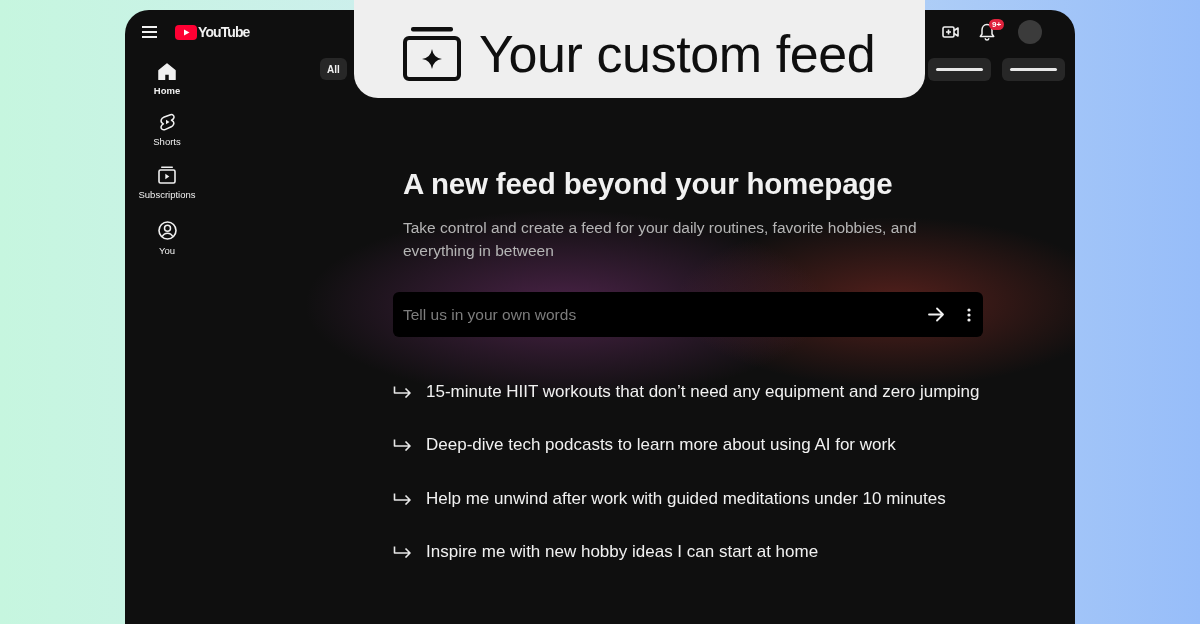 Image resolution: width=1200 pixels, height=624 pixels. Describe the element at coordinates (167, 88) in the screenshot. I see `sidebar-item: Home` at that location.